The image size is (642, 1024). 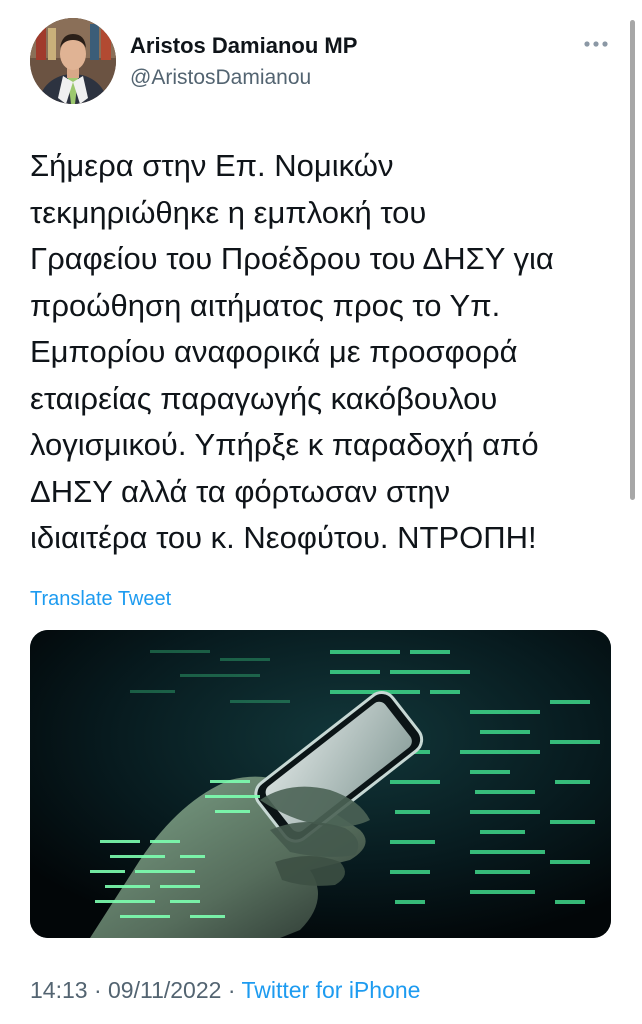 What do you see at coordinates (100, 599) in the screenshot?
I see `translate-tweet-link: Translate Tweet` at bounding box center [100, 599].